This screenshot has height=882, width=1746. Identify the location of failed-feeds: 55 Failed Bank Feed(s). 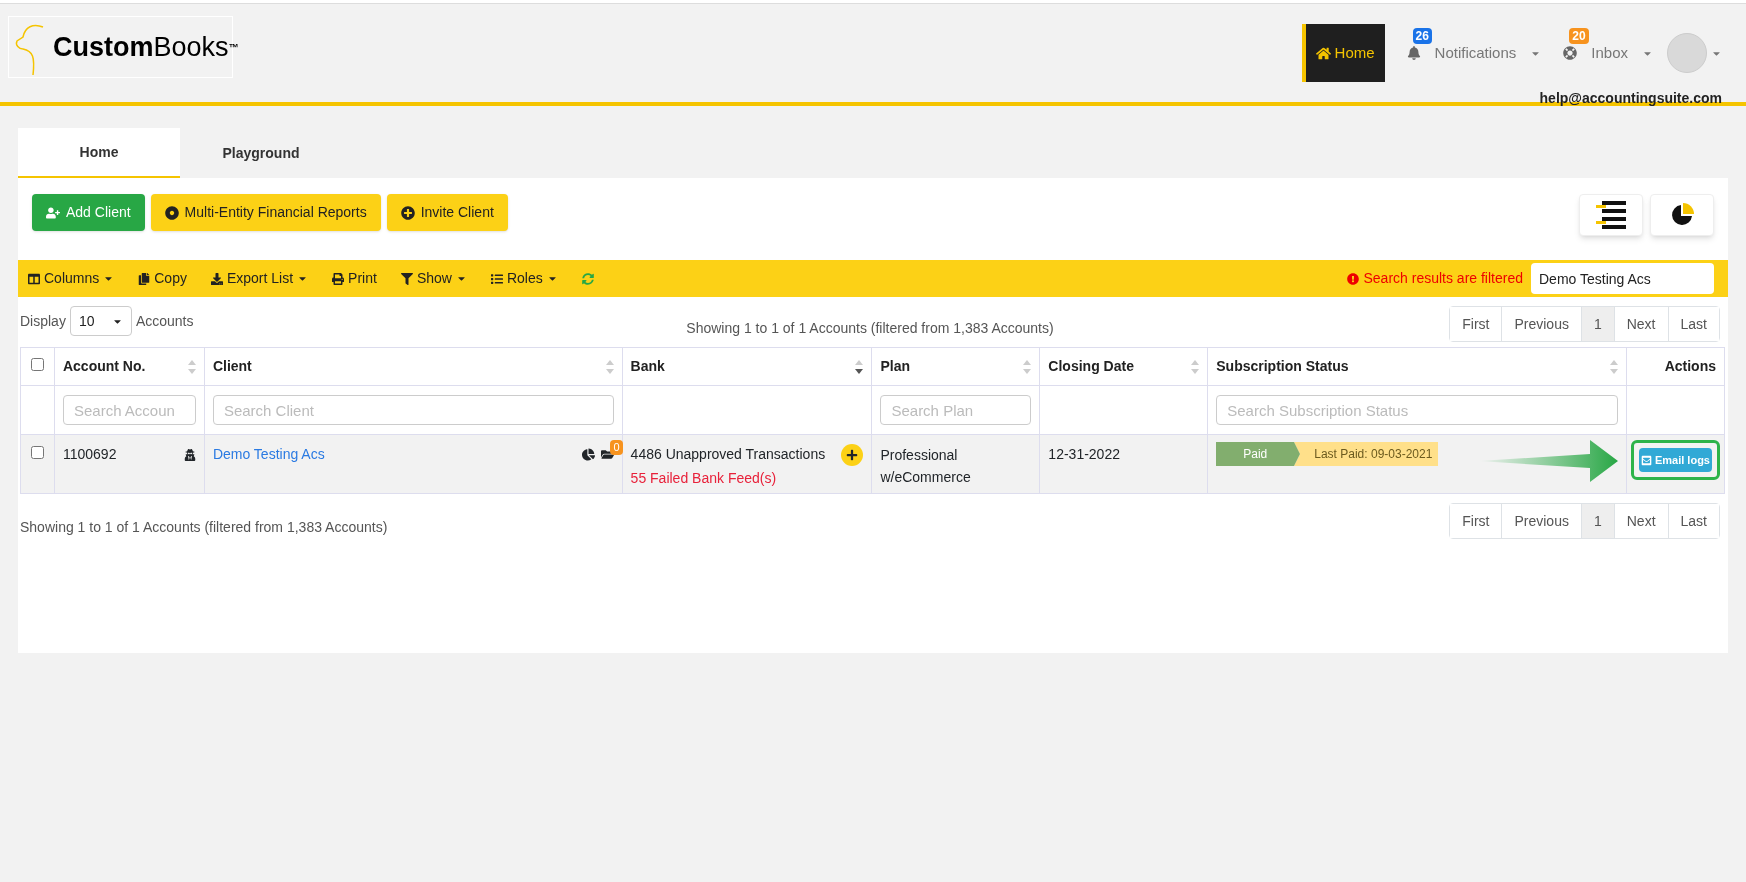
(704, 478).